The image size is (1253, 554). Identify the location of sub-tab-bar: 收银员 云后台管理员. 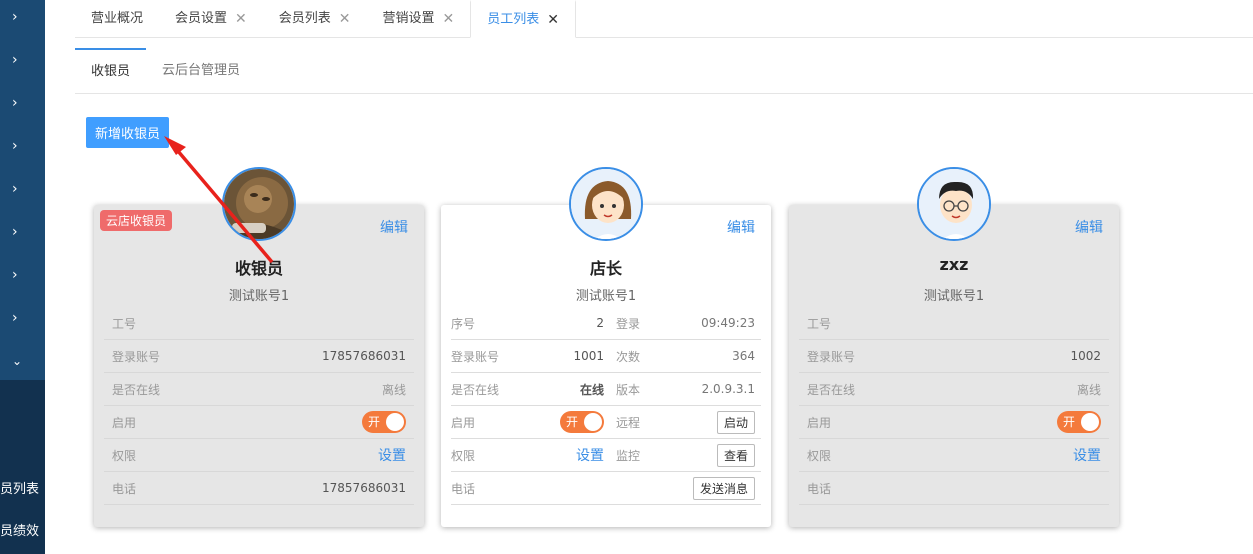
(664, 71).